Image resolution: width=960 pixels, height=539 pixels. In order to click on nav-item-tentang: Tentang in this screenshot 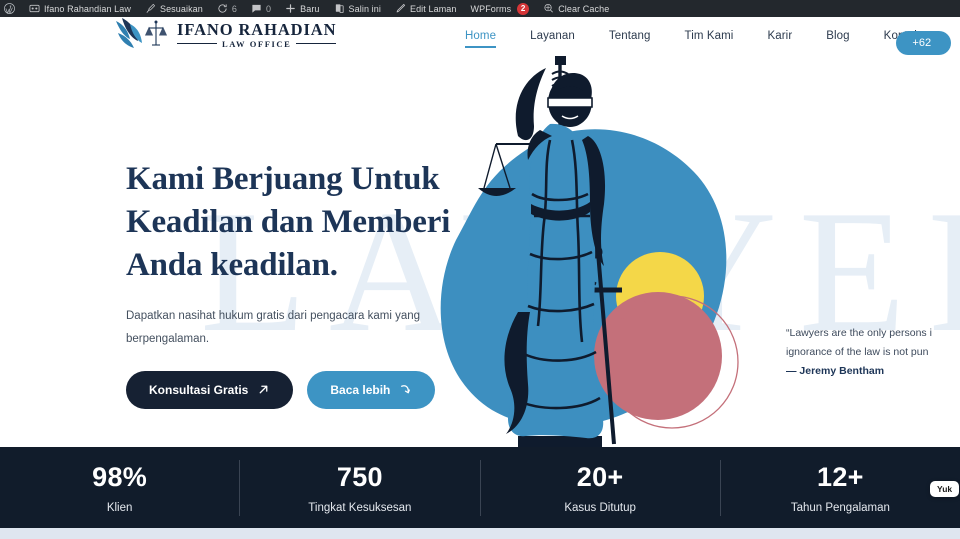, I will do `click(630, 35)`.